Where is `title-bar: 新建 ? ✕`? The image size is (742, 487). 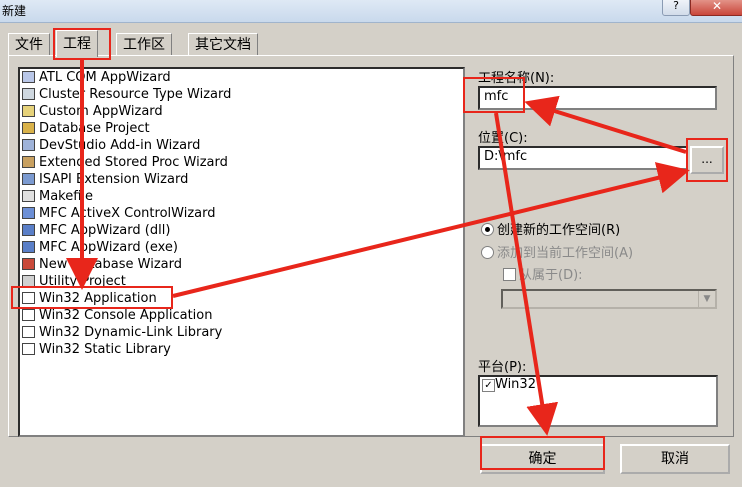 title-bar: 新建 ? ✕ is located at coordinates (371, 11).